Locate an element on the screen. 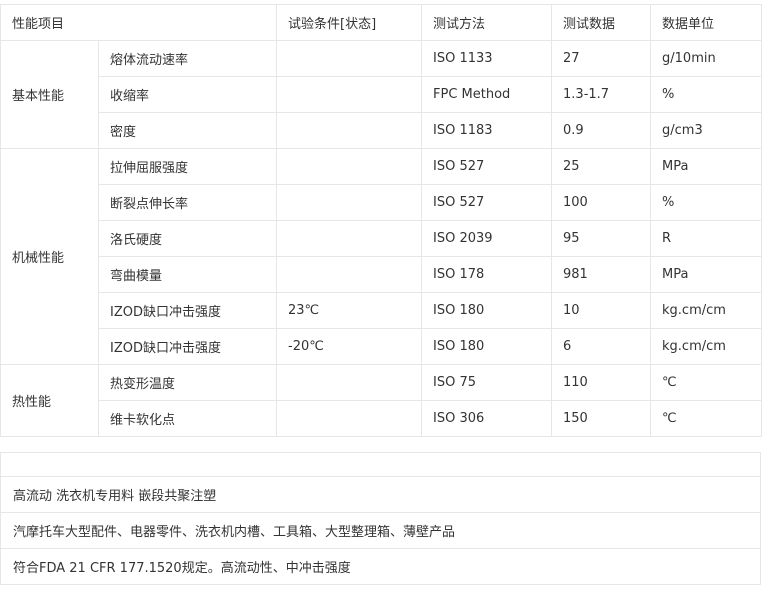 The image size is (762, 591). notes-spacer-row is located at coordinates (380, 464).